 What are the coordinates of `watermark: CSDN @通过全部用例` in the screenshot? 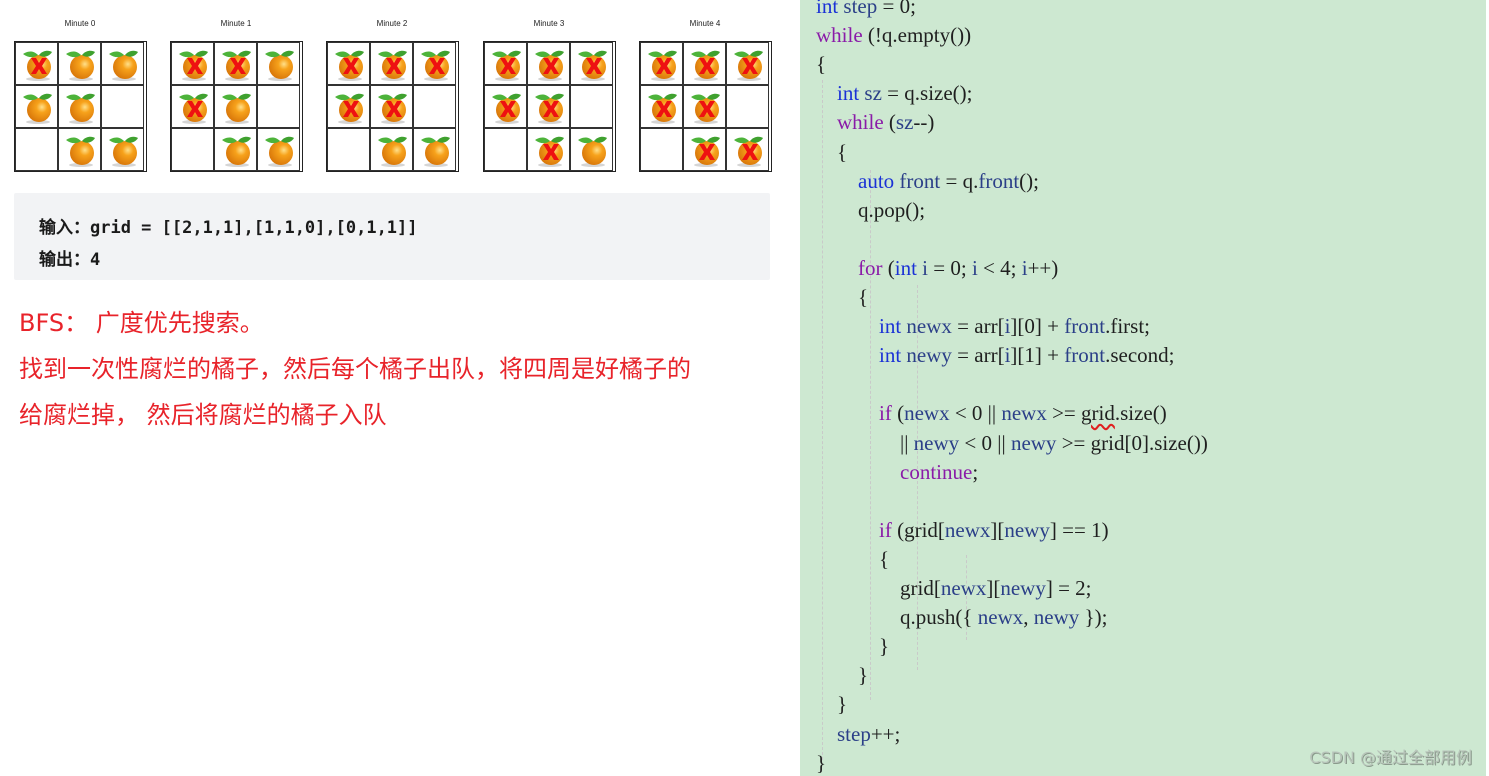 It's located at (1390, 757).